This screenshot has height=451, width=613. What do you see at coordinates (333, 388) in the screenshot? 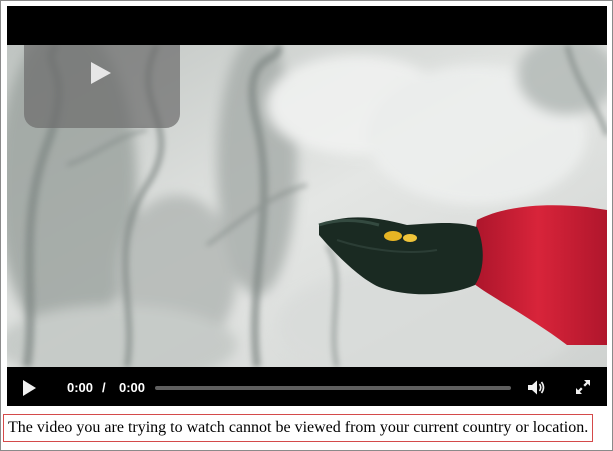
I see `seek-bar` at bounding box center [333, 388].